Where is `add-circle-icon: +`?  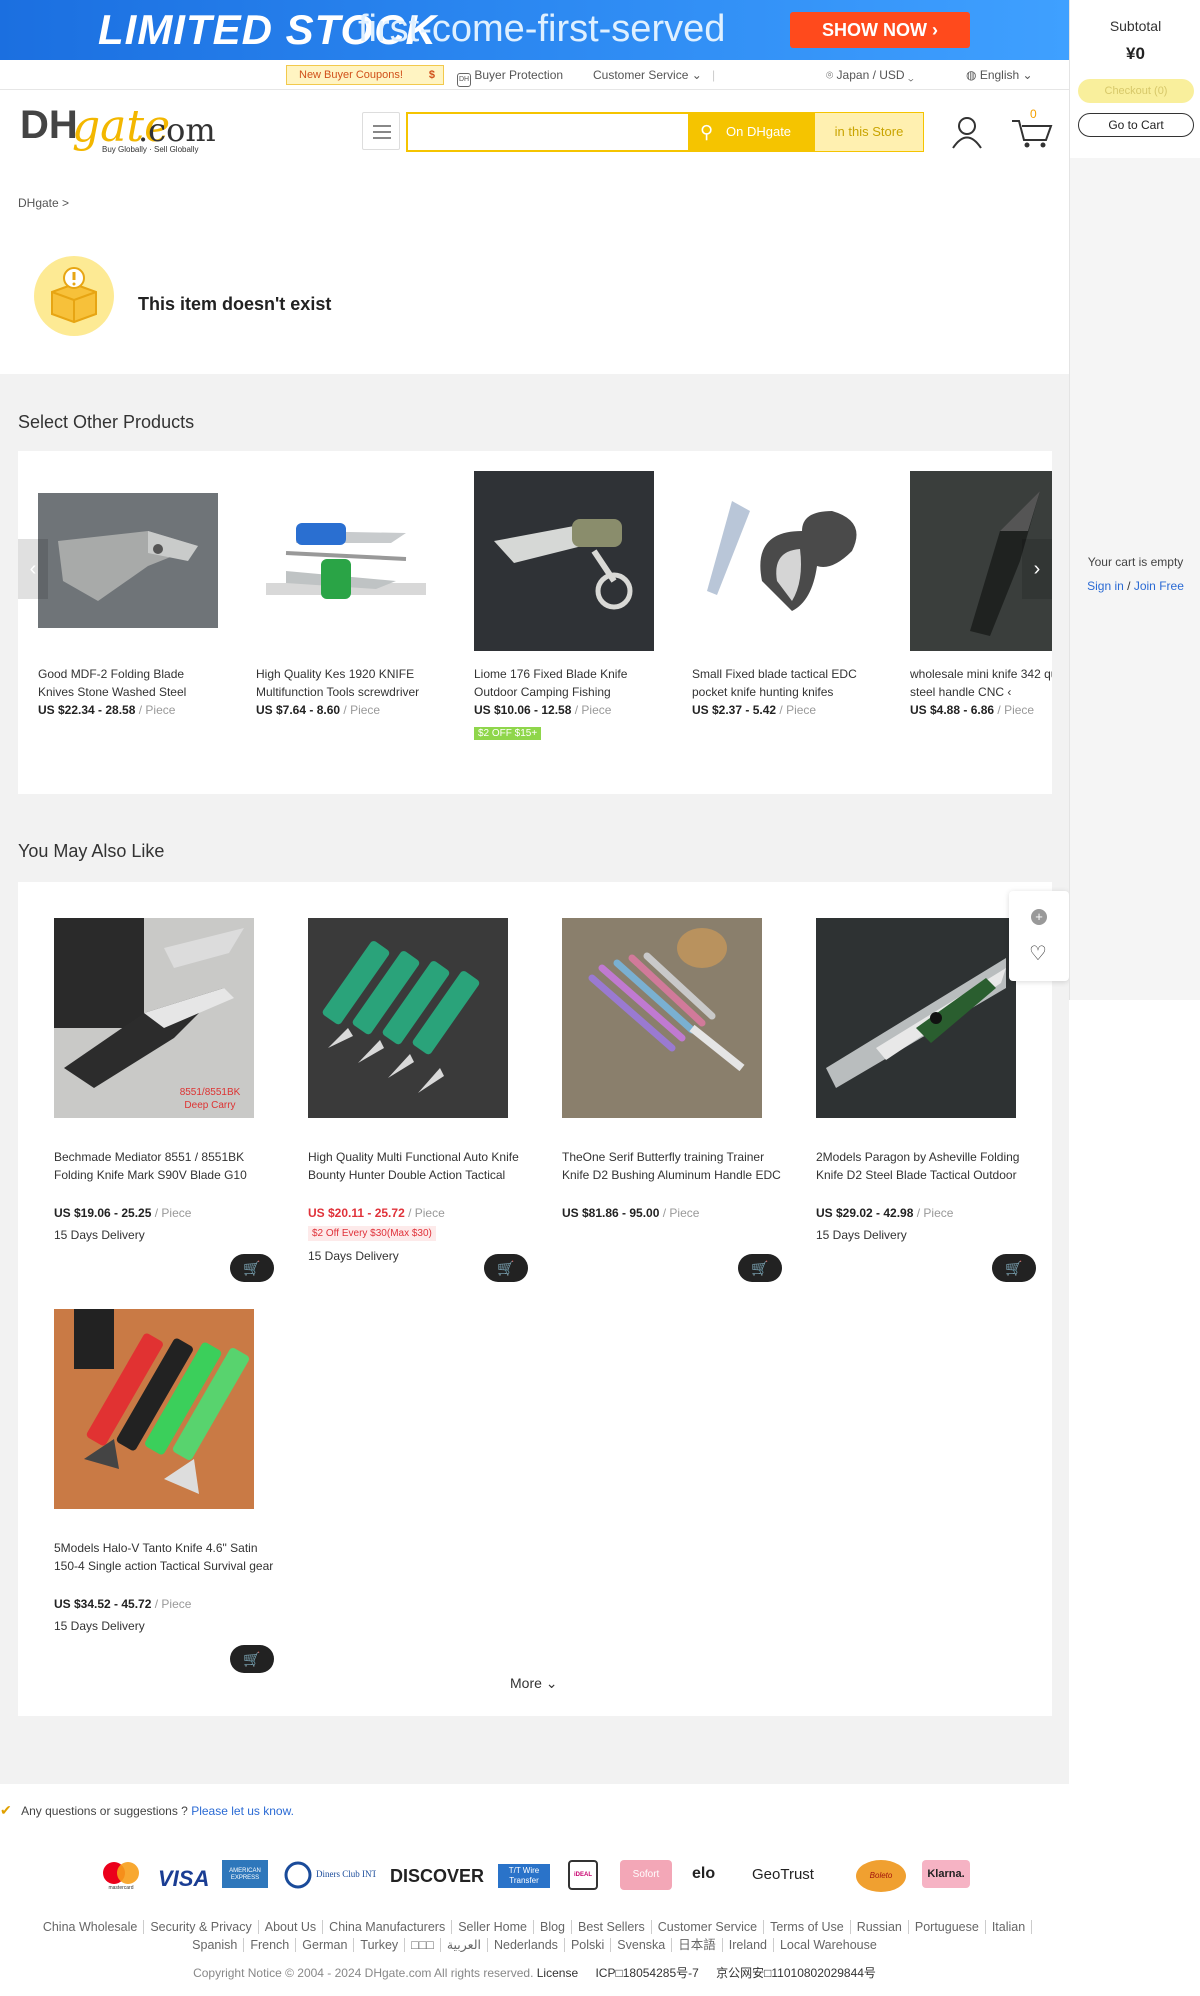 add-circle-icon: + is located at coordinates (1039, 917).